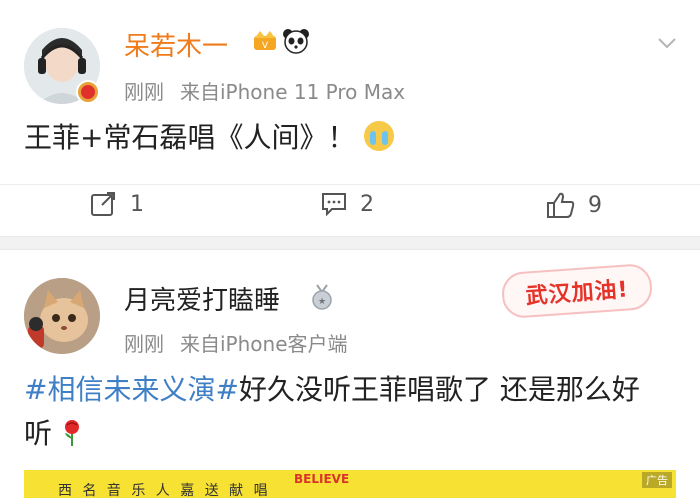 This screenshot has width=700, height=498. What do you see at coordinates (176, 44) in the screenshot?
I see `username: 呆若木一` at bounding box center [176, 44].